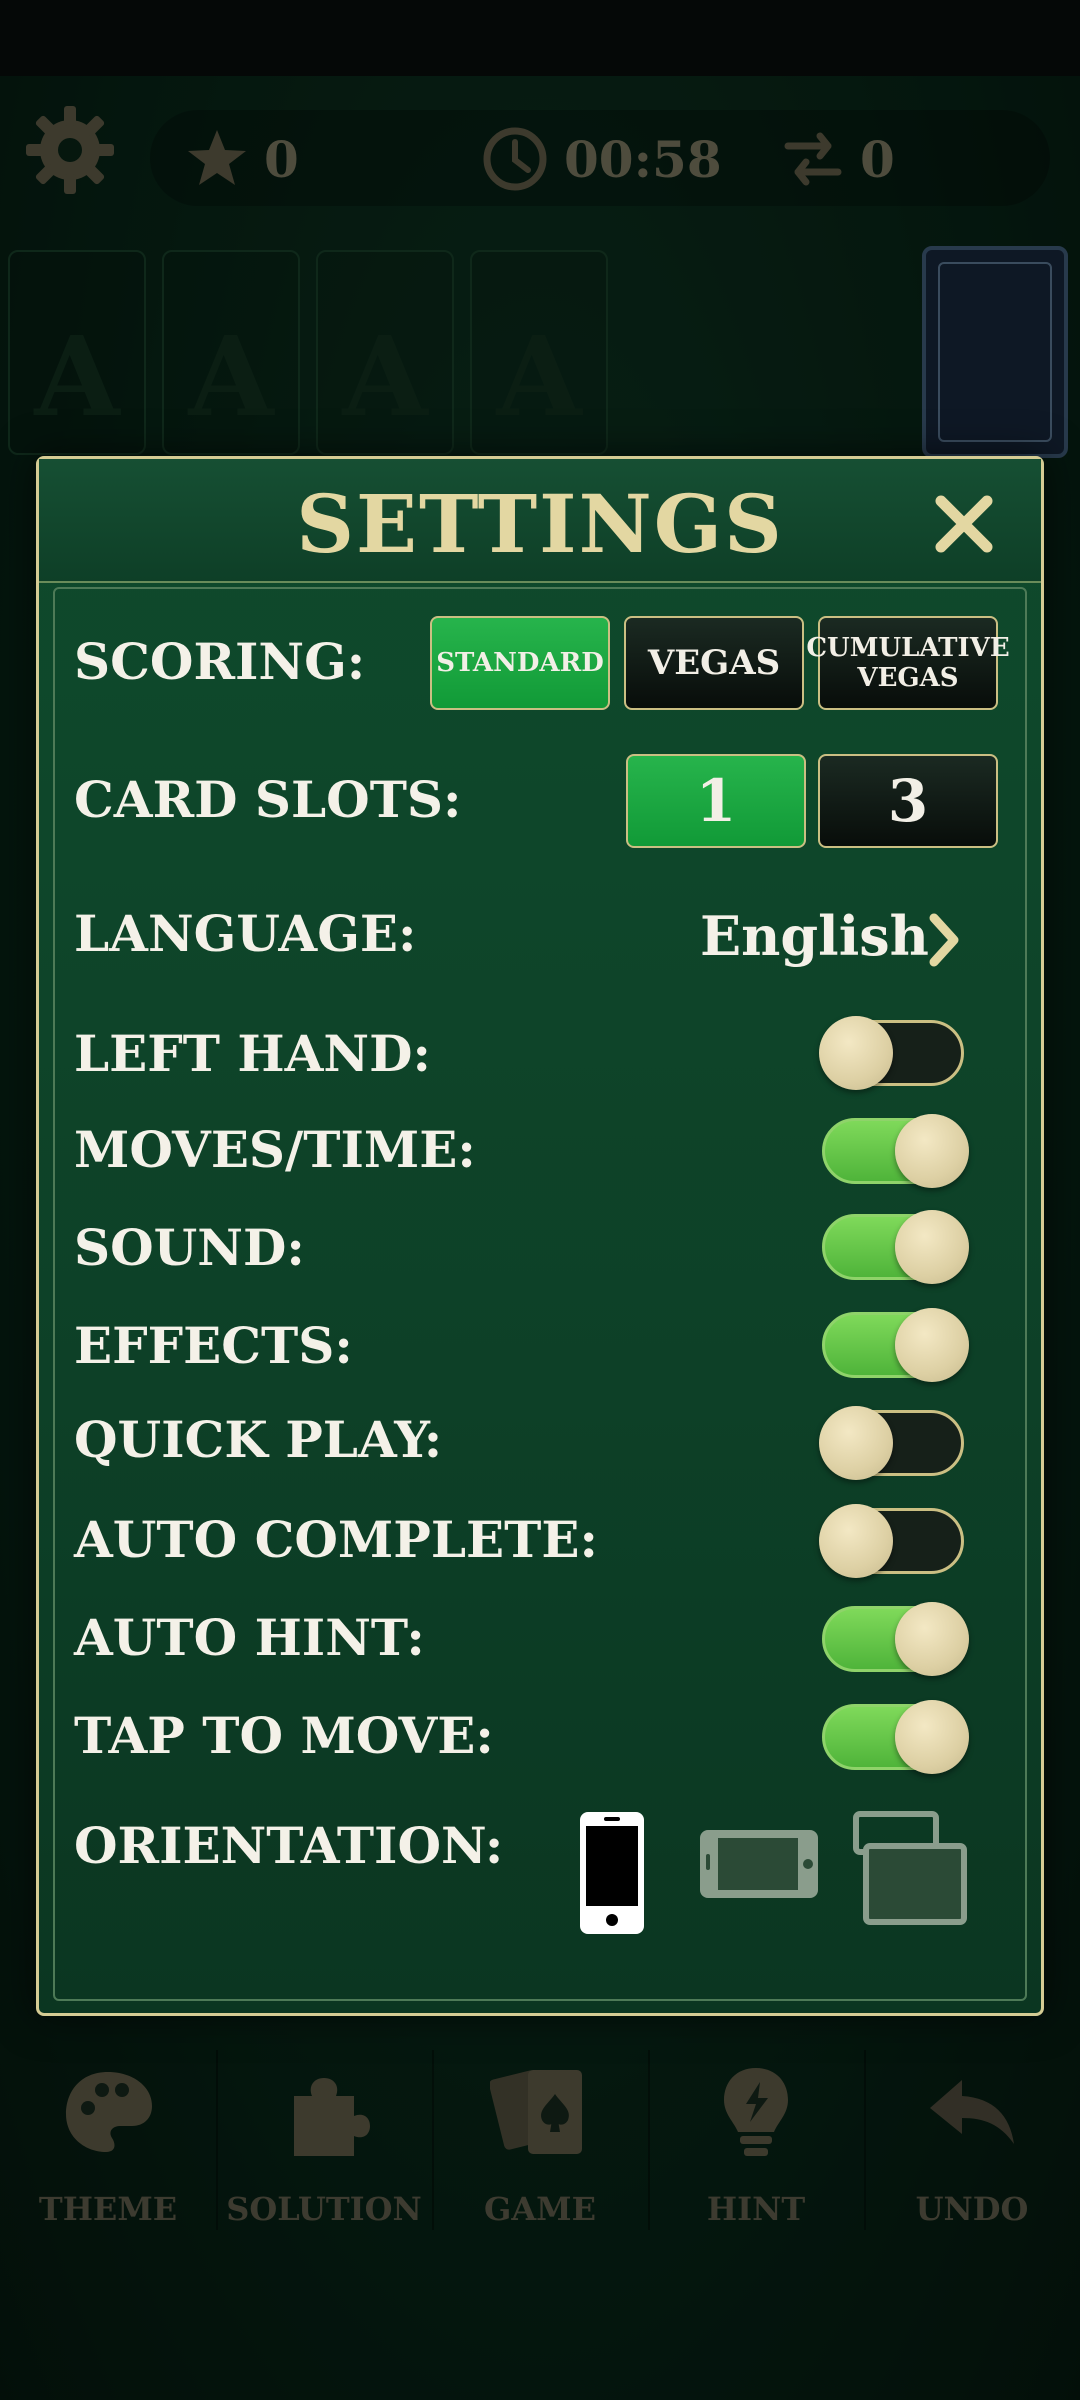 The width and height of the screenshot is (1080, 2400). What do you see at coordinates (908, 801) in the screenshot?
I see `card-slots-3-button: 3` at bounding box center [908, 801].